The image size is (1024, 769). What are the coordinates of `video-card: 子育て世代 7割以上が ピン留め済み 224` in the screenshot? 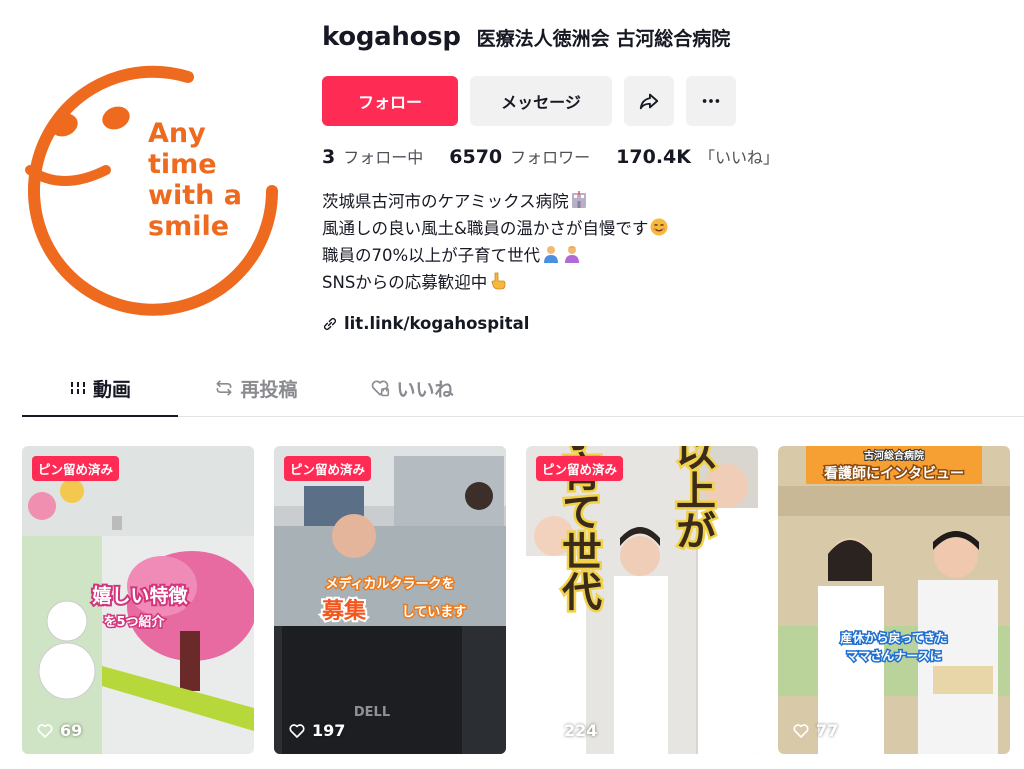 It's located at (642, 600).